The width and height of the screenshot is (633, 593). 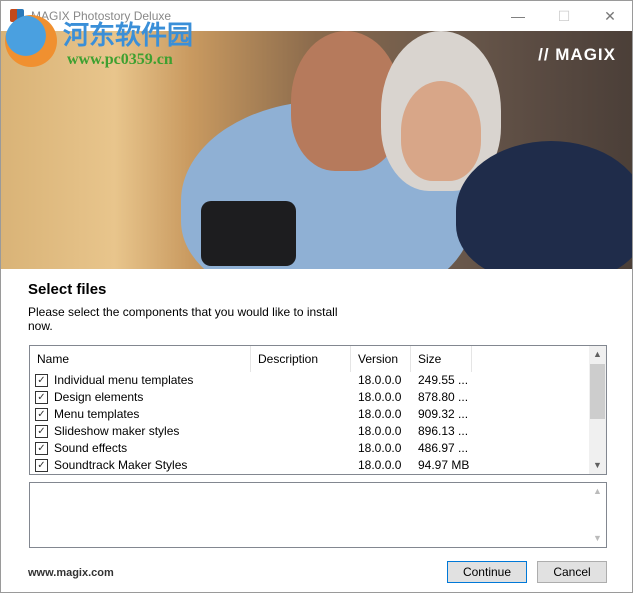 I want to click on magix-logo: // MAGIX, so click(x=577, y=54).